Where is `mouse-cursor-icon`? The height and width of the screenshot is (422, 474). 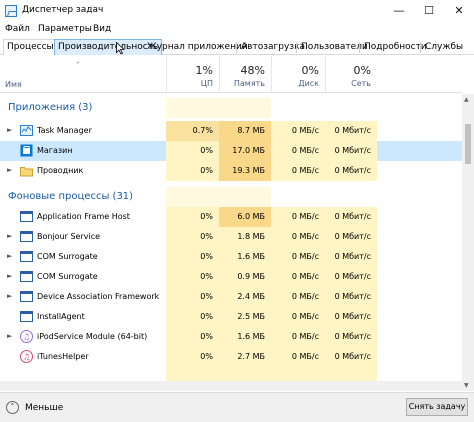
mouse-cursor-icon is located at coordinates (120, 48).